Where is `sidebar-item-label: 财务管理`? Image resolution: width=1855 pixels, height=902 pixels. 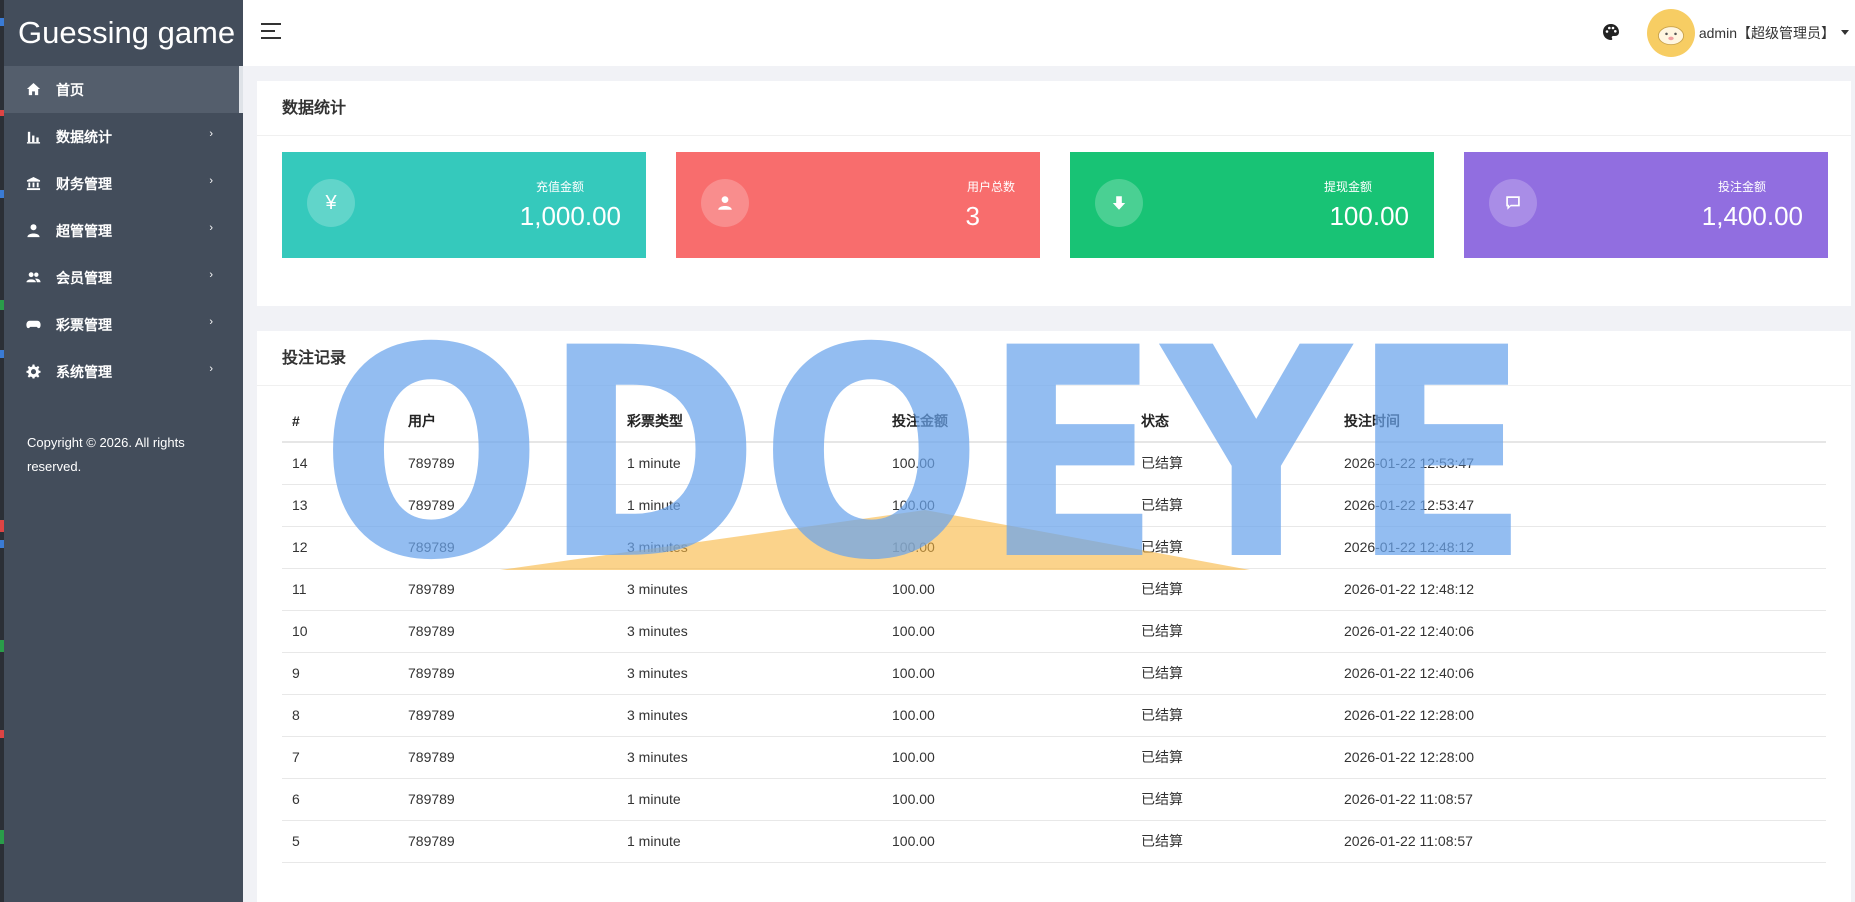
sidebar-item-label: 财务管理 is located at coordinates (84, 183).